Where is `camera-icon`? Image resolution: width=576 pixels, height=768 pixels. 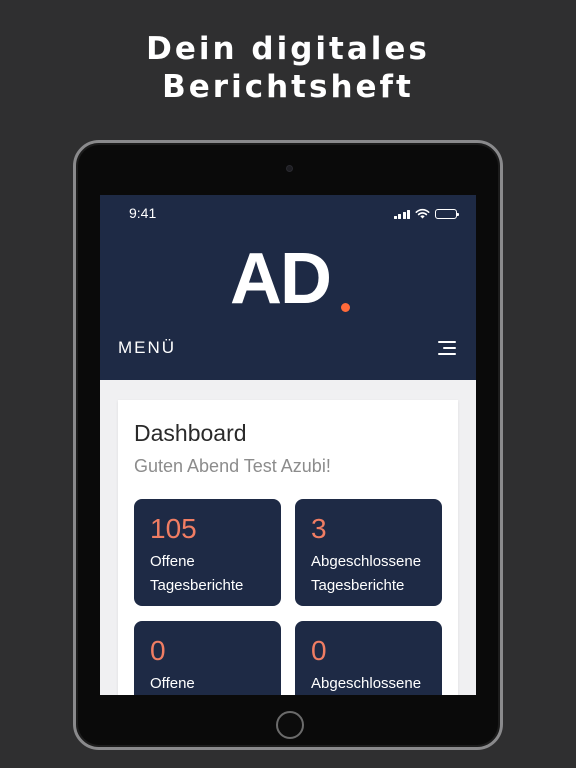
camera-icon is located at coordinates (289, 168).